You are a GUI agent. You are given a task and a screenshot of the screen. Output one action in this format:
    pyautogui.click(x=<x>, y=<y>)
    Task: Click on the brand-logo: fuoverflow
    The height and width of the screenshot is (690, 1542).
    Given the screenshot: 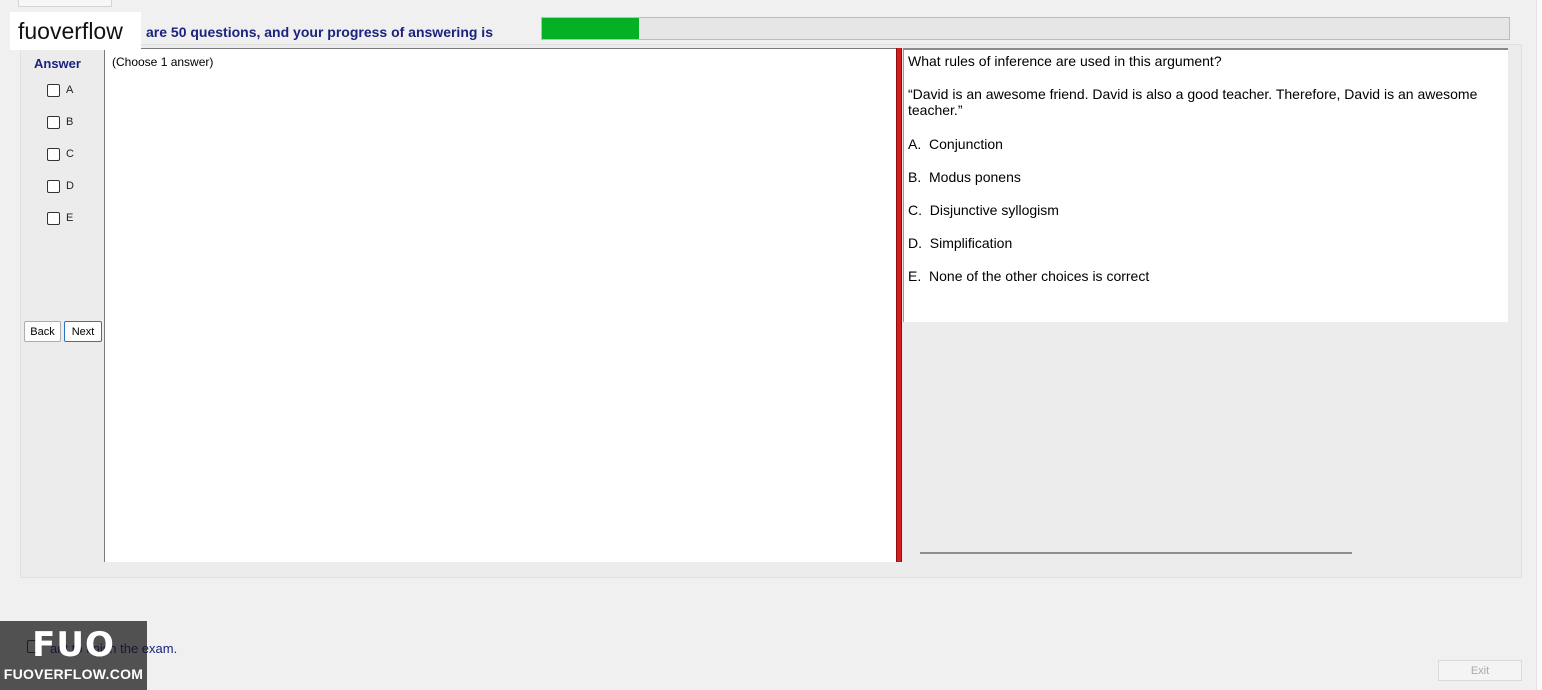 What is the action you would take?
    pyautogui.click(x=75, y=31)
    